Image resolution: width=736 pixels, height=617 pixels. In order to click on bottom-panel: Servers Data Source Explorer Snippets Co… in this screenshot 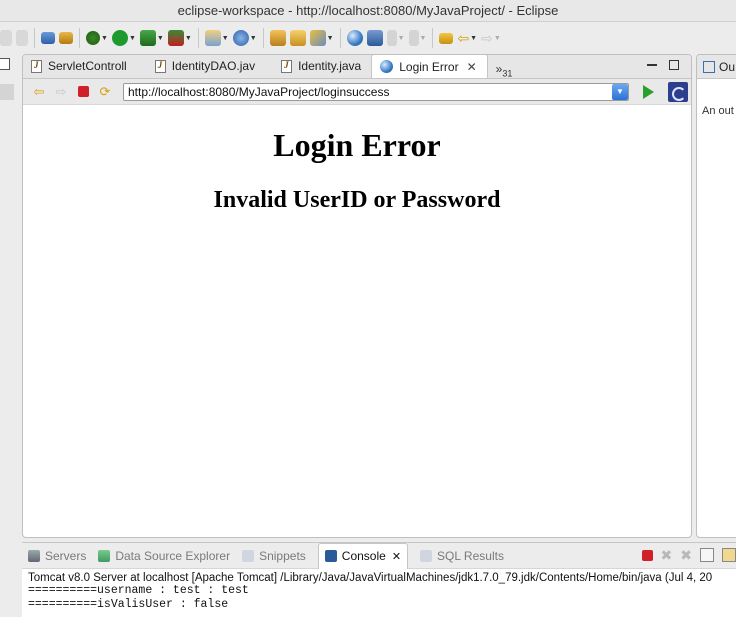, I will do `click(379, 579)`.